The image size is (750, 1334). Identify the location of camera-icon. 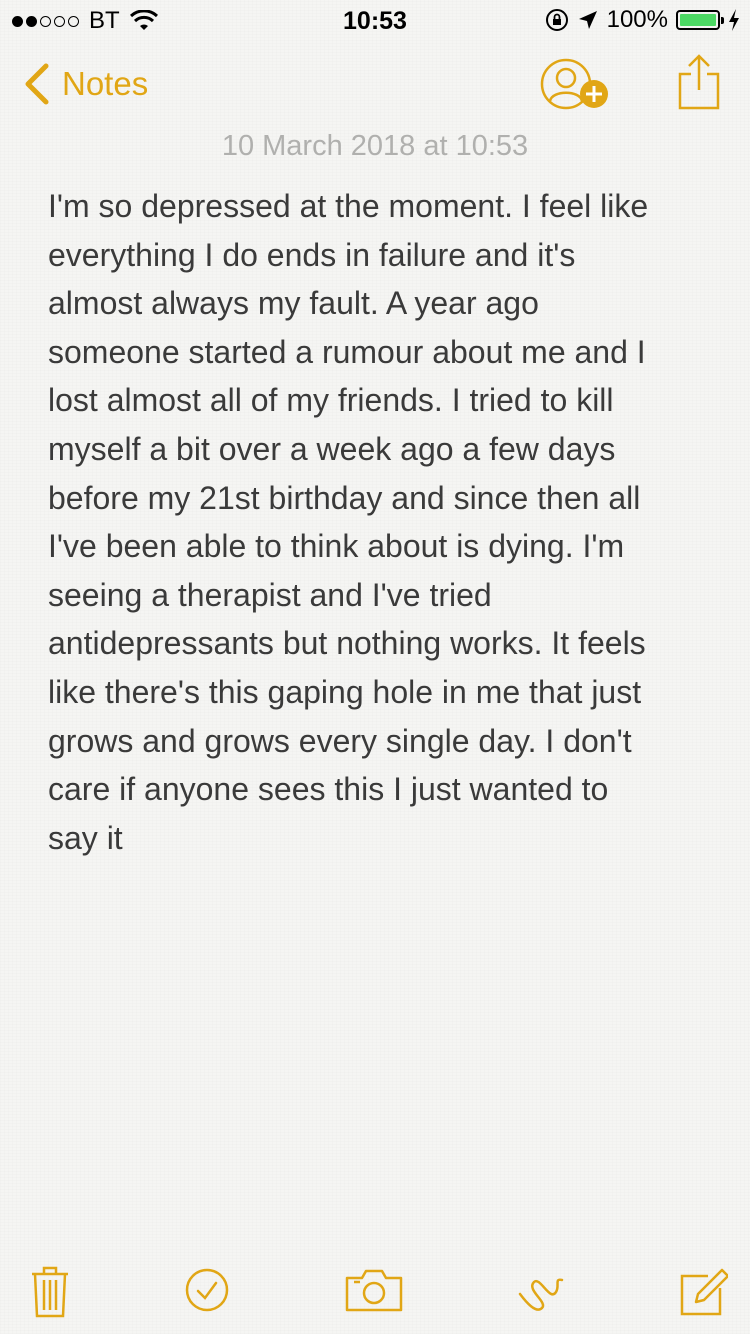
(374, 1290).